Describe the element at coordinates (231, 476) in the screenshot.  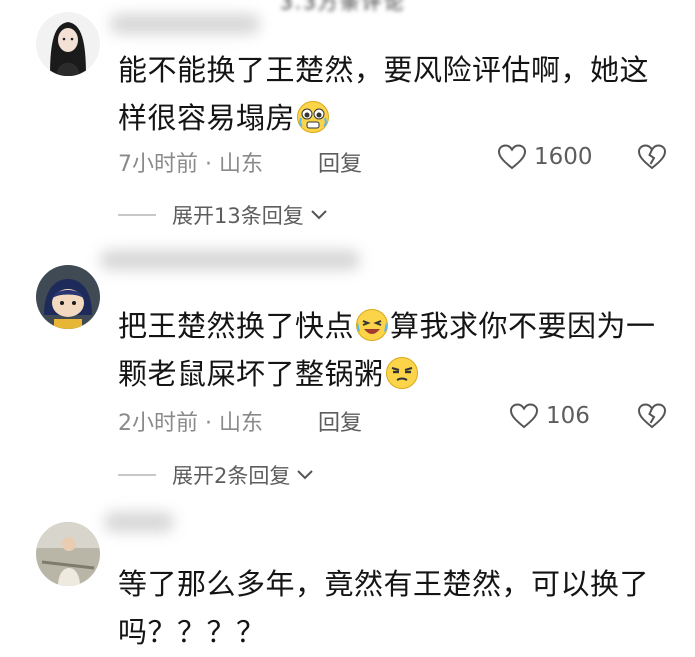
I see `expand-label: 展开2条回复` at that location.